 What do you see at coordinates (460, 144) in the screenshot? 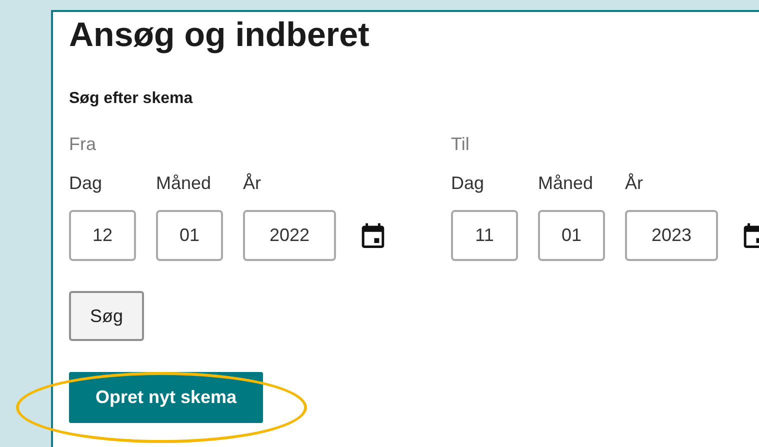
I see `range-label: Til` at bounding box center [460, 144].